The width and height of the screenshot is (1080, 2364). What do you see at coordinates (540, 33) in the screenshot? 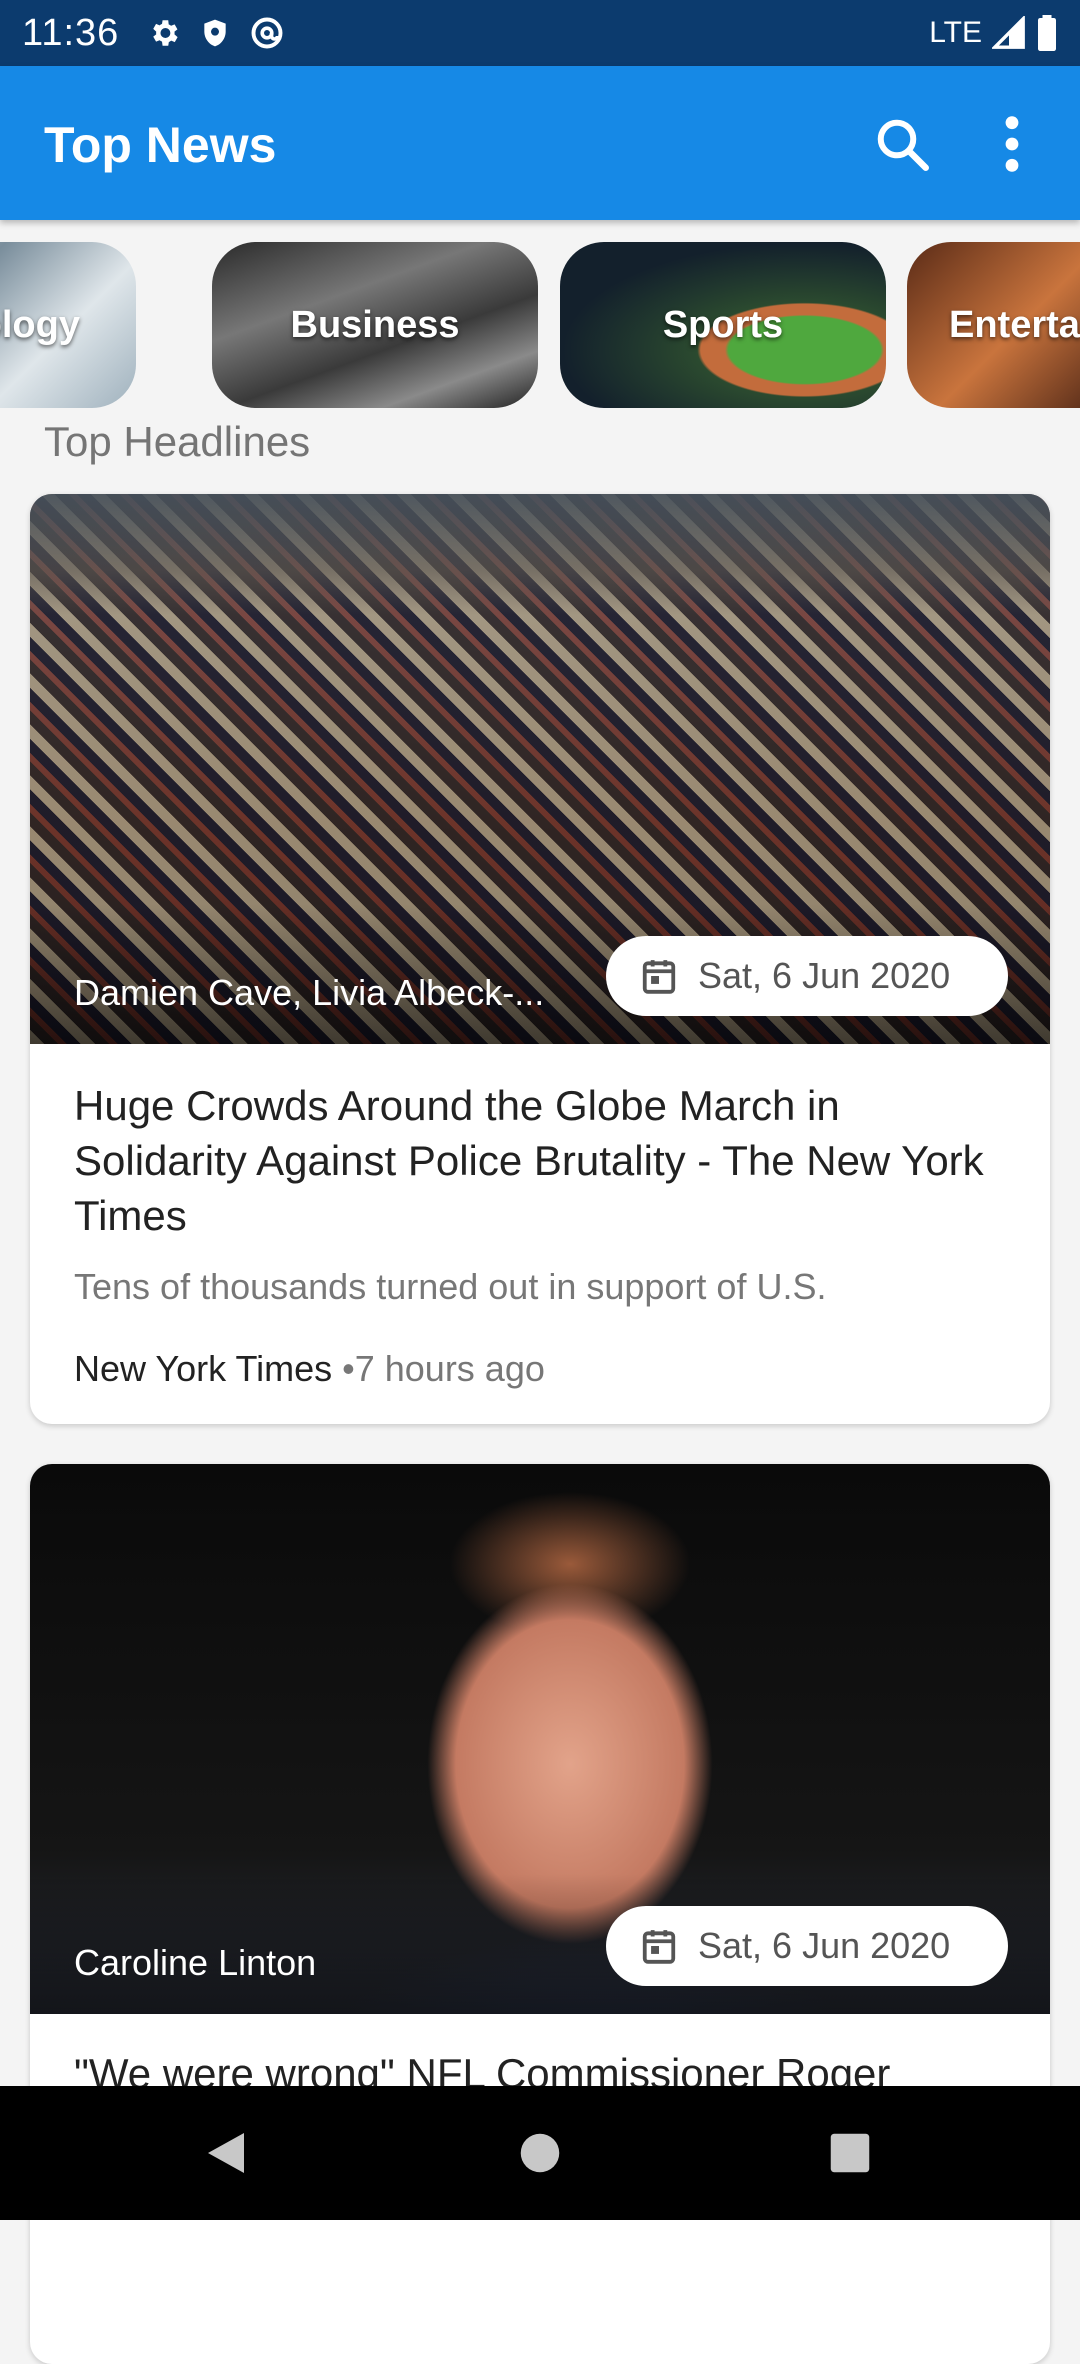
I see `status-bar: 11:36 LTE` at bounding box center [540, 33].